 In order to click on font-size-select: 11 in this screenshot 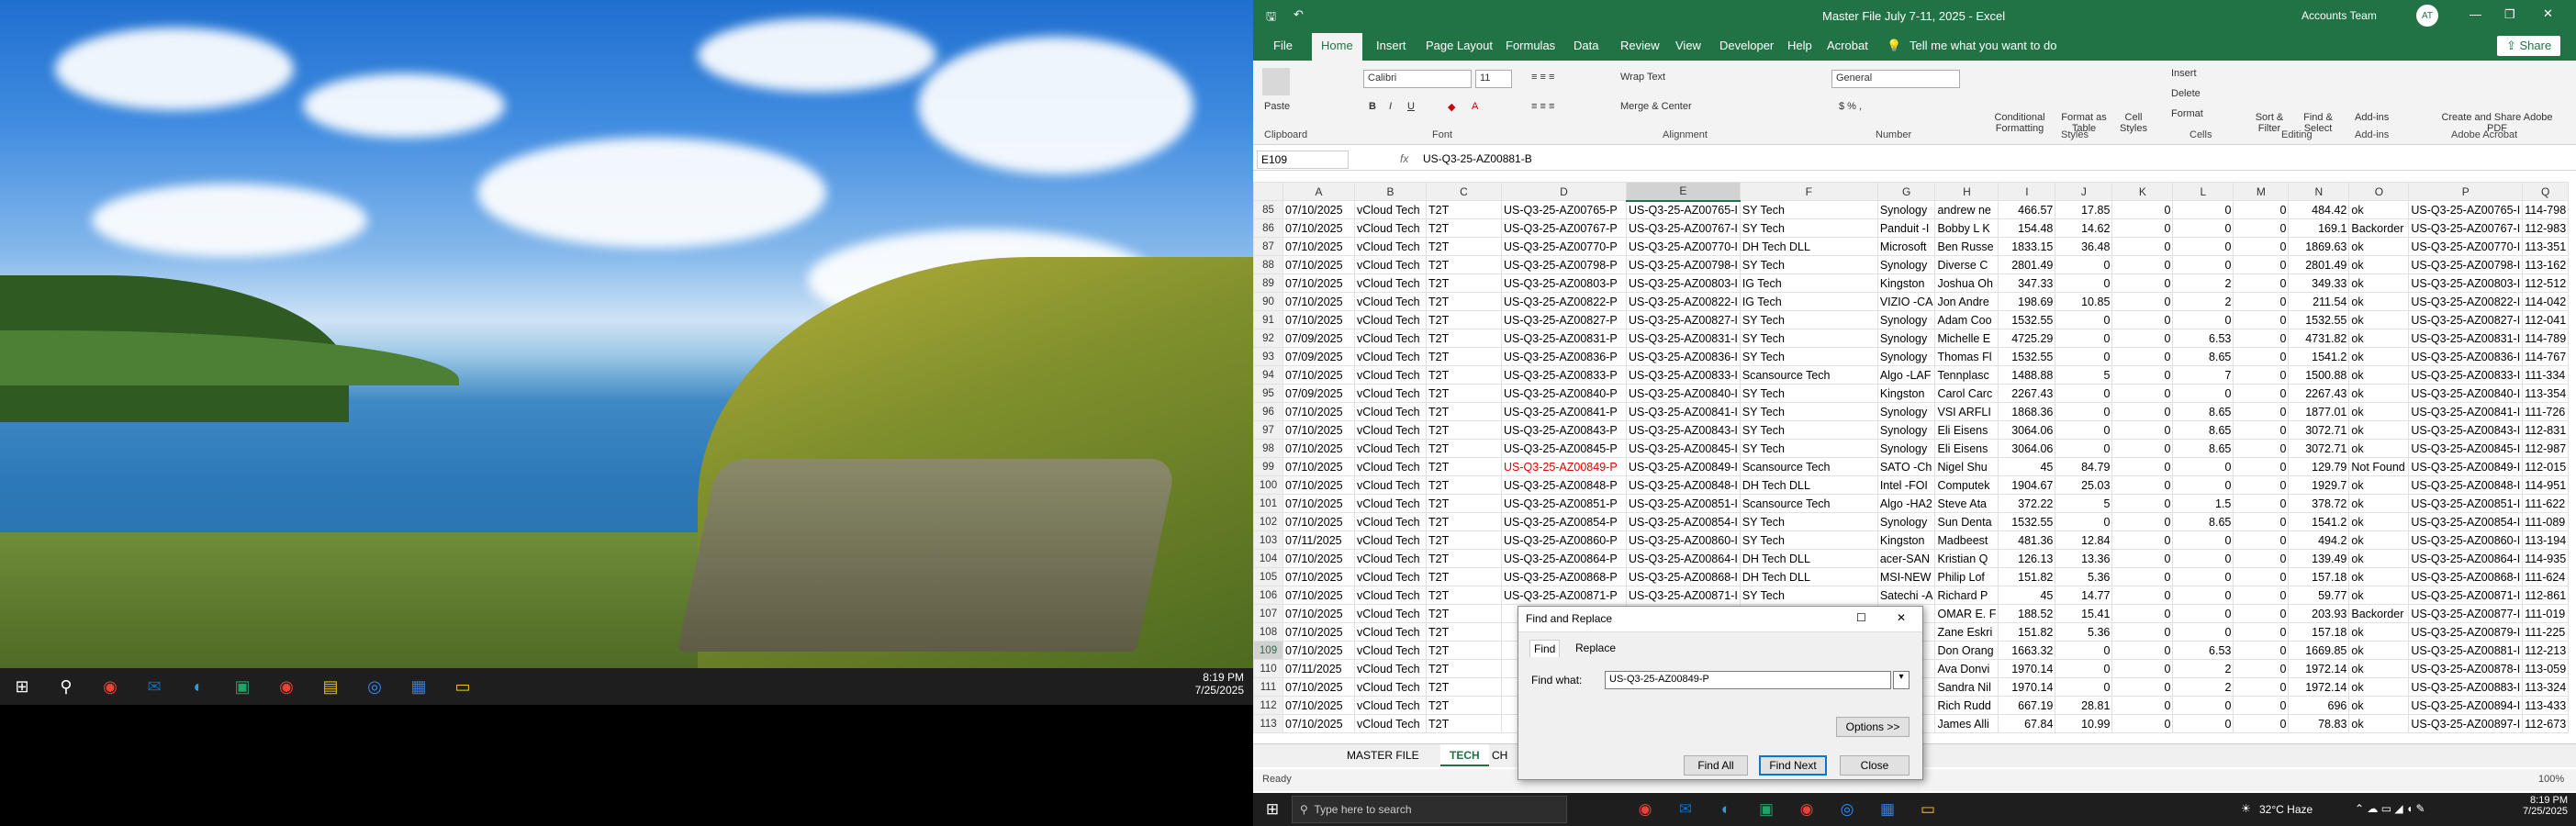, I will do `click(1493, 79)`.